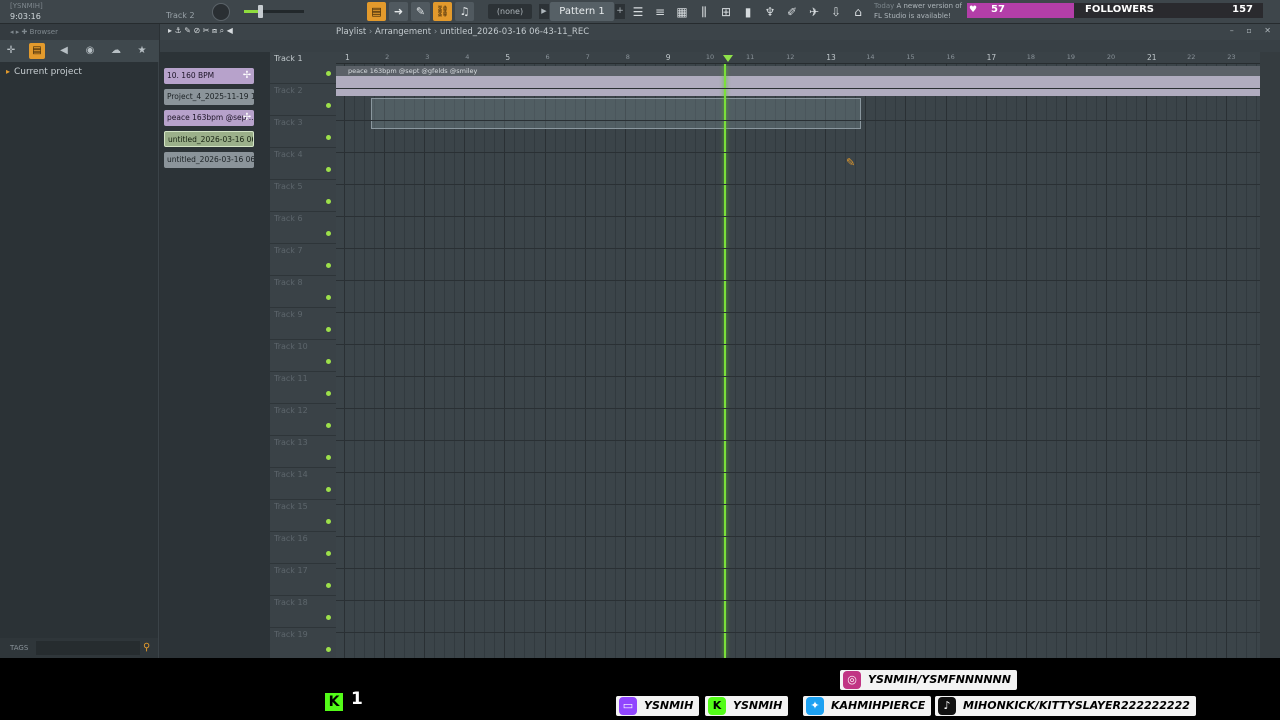 The height and width of the screenshot is (720, 1280). What do you see at coordinates (142, 51) in the screenshot?
I see `star-icon: ★` at bounding box center [142, 51].